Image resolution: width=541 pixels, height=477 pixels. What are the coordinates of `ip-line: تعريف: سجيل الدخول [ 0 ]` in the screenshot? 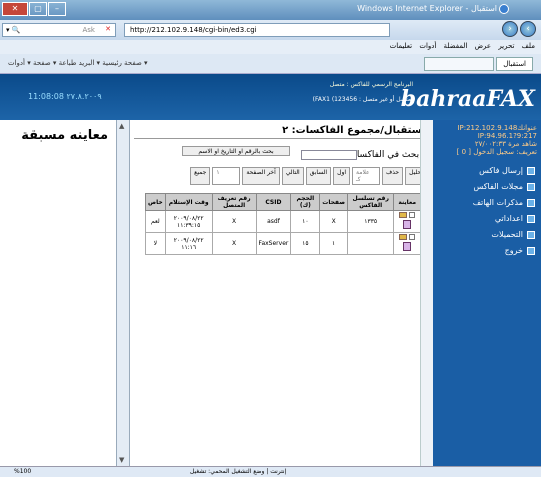 It's located at (496, 152).